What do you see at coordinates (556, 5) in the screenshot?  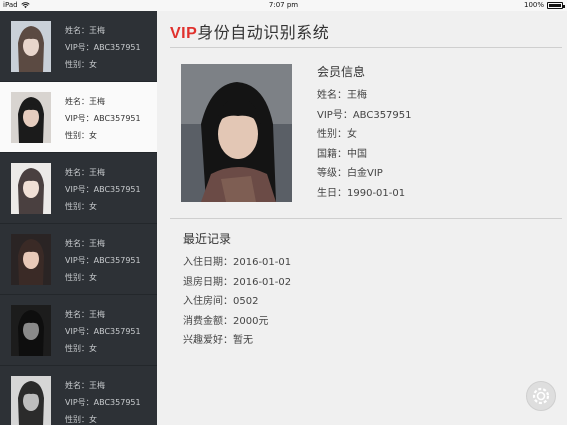 I see `battery-icon` at bounding box center [556, 5].